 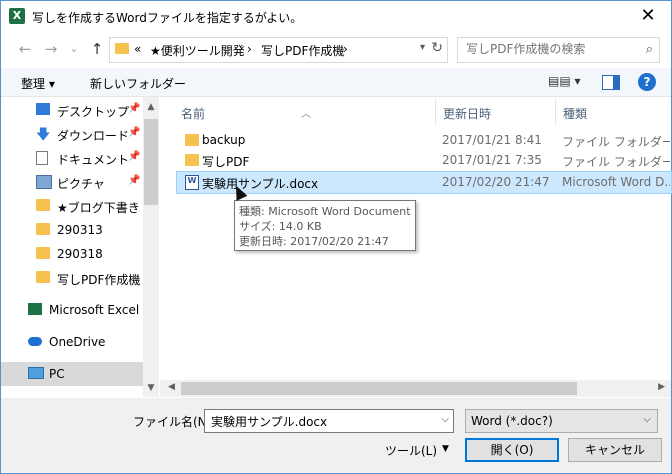 I want to click on sidebar-item-290318: 290318, so click(x=72, y=254).